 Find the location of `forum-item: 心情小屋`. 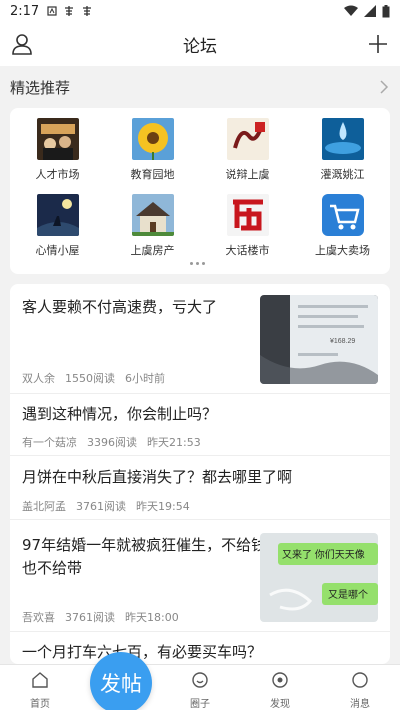

forum-item: 心情小屋 is located at coordinates (57, 229).